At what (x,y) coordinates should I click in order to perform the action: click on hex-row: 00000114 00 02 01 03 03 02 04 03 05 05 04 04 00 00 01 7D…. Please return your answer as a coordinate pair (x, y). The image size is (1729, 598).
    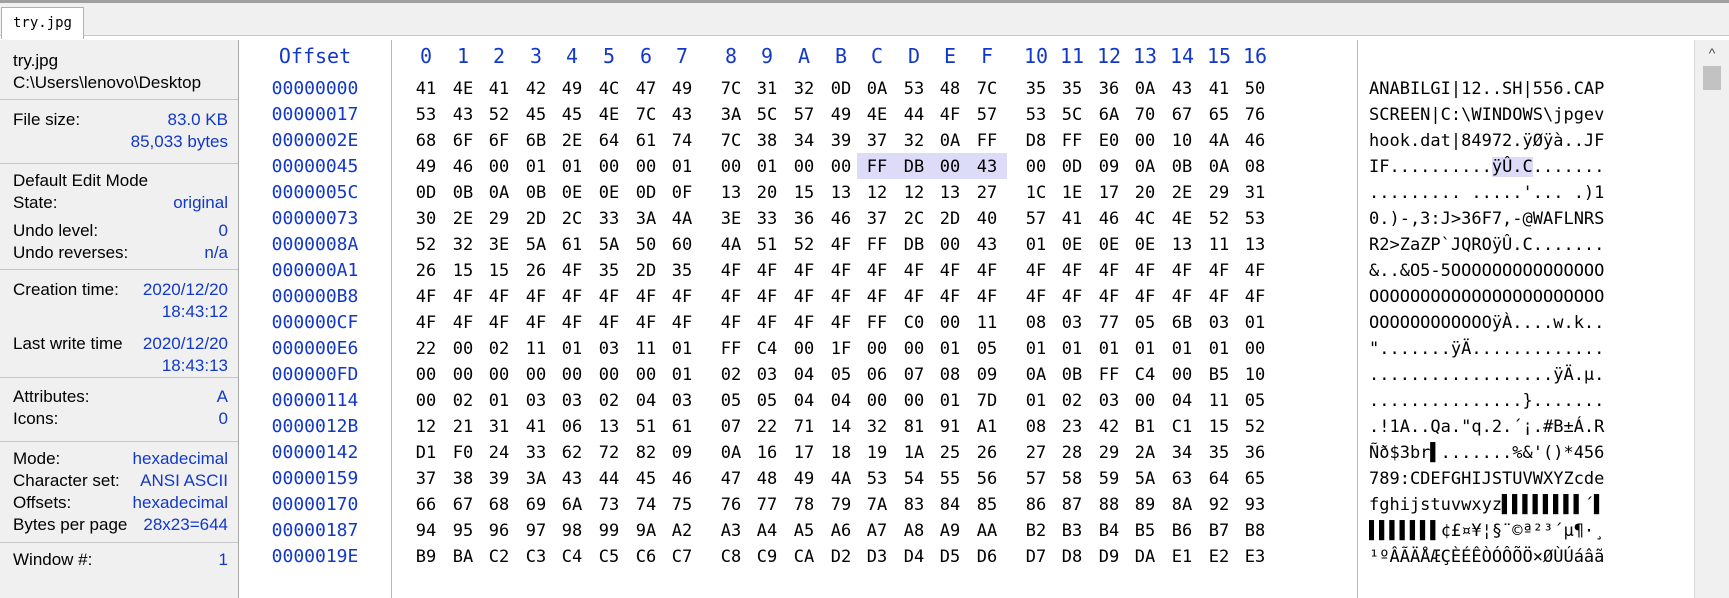
    Looking at the image, I should click on (966, 401).